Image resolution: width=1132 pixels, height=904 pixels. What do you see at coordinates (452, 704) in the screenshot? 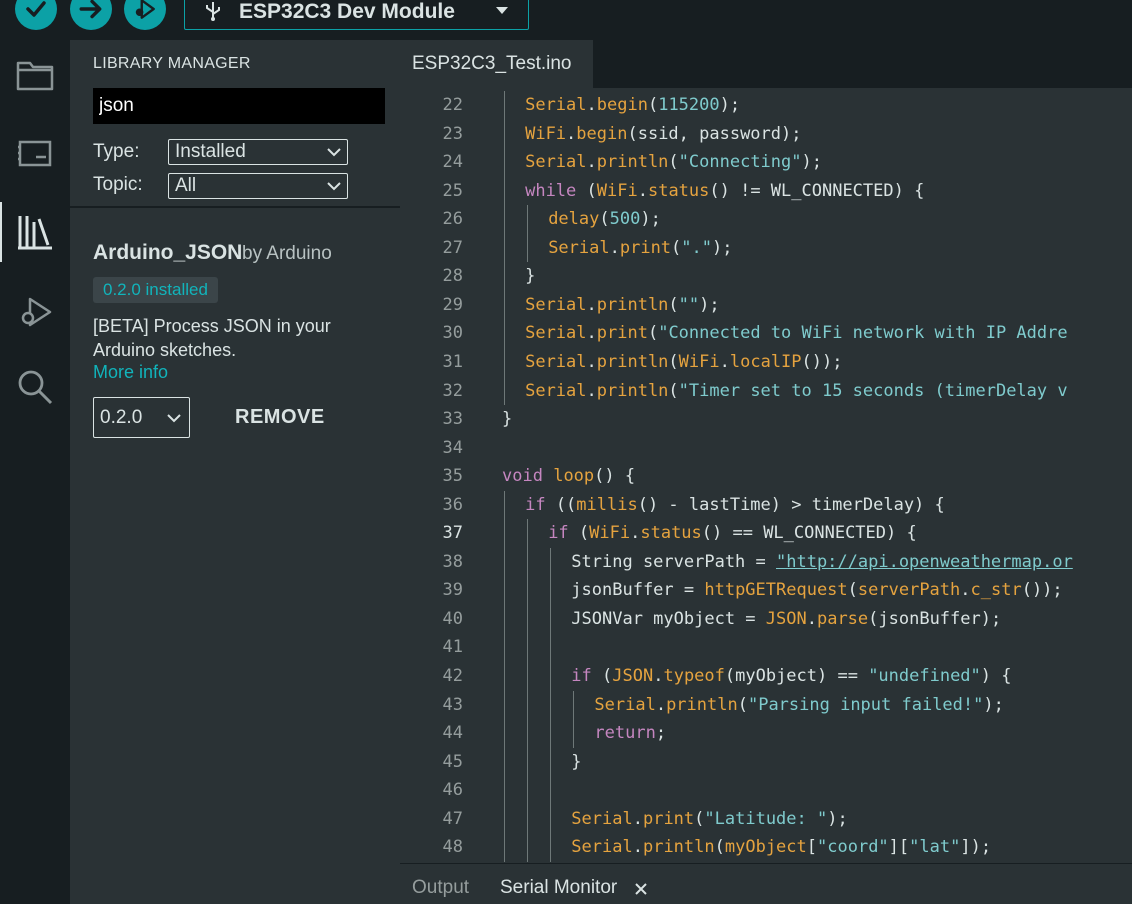
I see `line-number: 43` at bounding box center [452, 704].